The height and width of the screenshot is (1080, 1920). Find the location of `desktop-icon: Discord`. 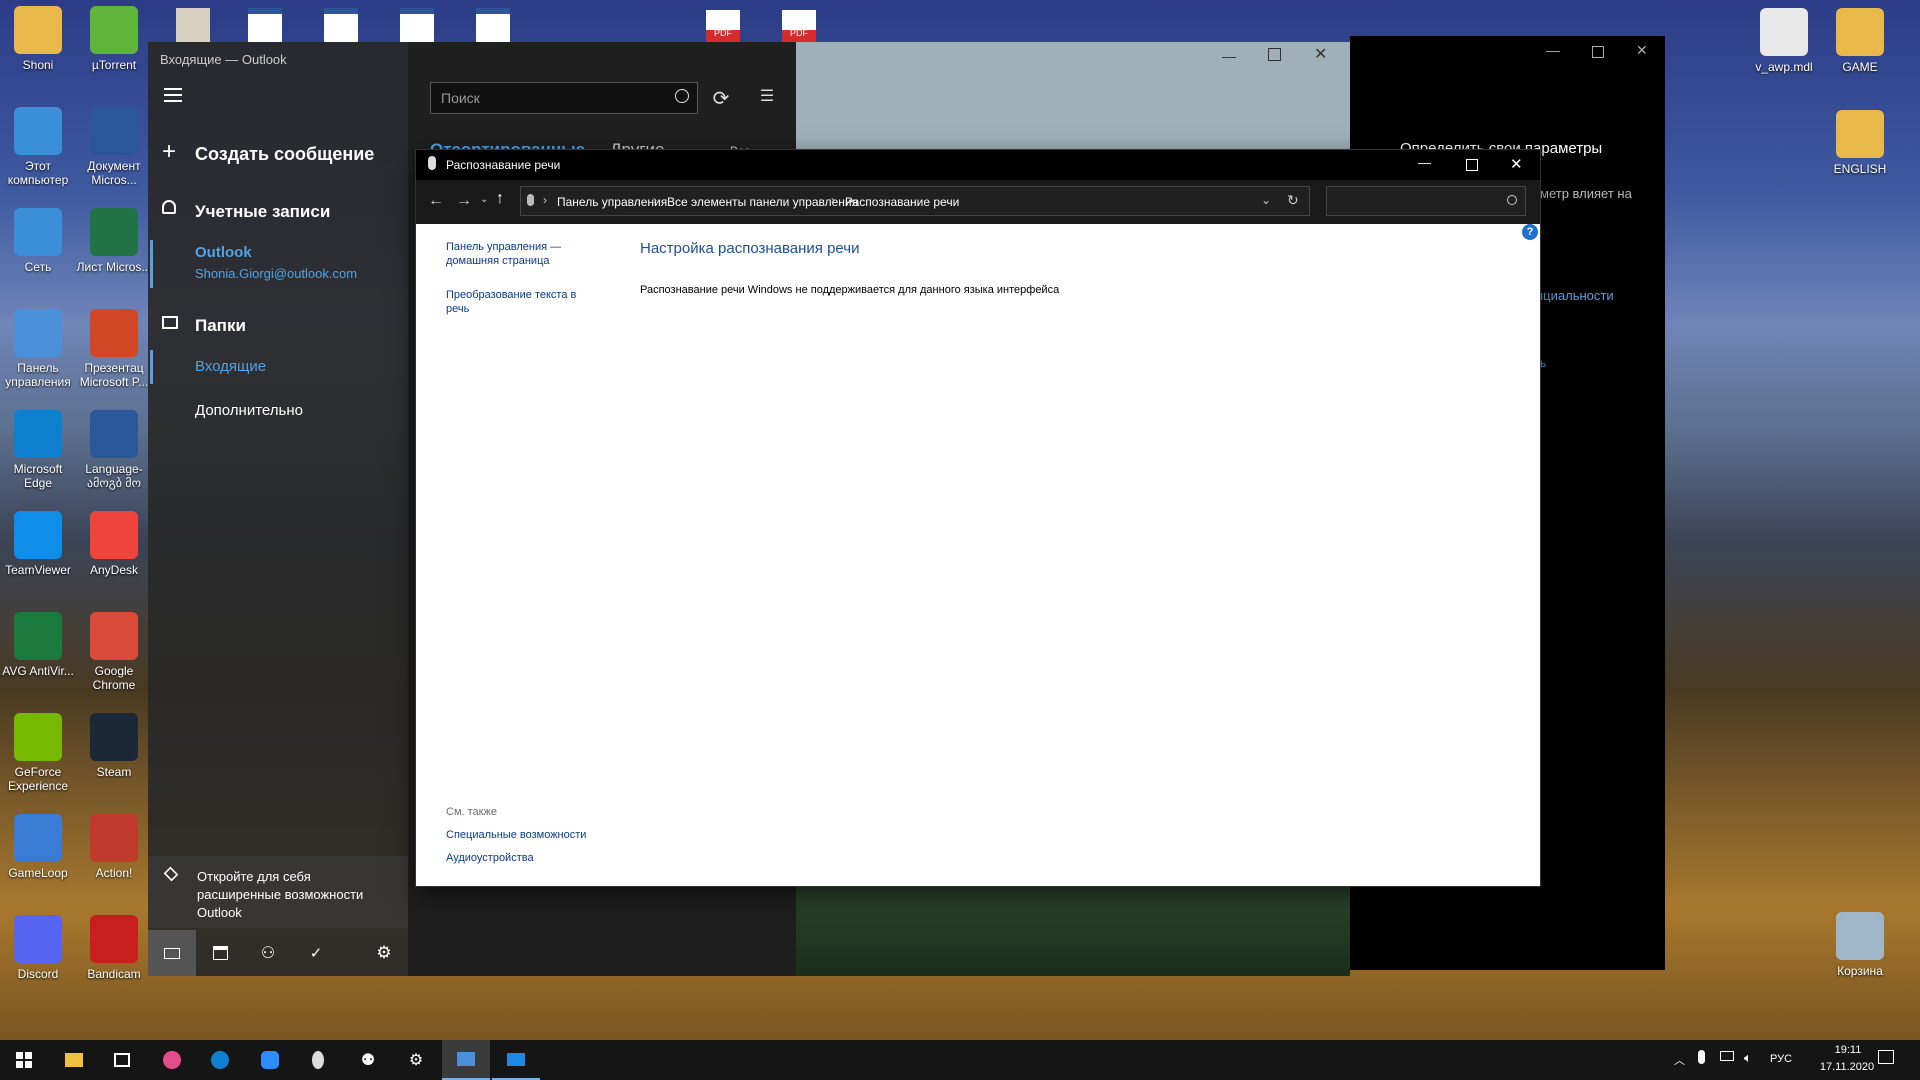

desktop-icon: Discord is located at coordinates (38, 948).